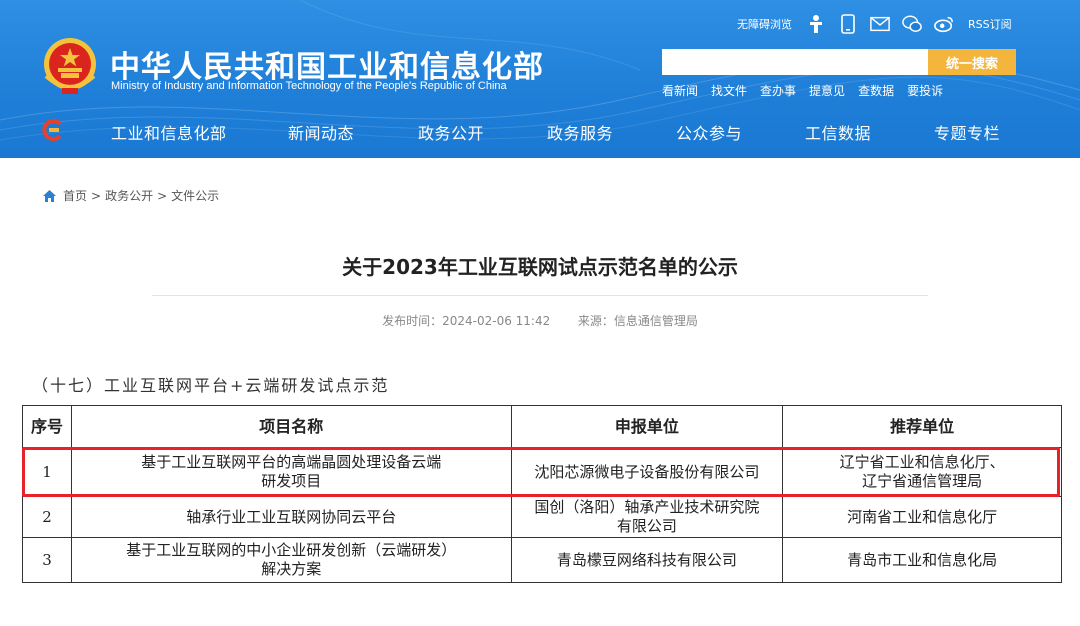  I want to click on cell-project-name: 基于工业互联网平台的高端晶圆处理设备云端 研发项目, so click(291, 472).